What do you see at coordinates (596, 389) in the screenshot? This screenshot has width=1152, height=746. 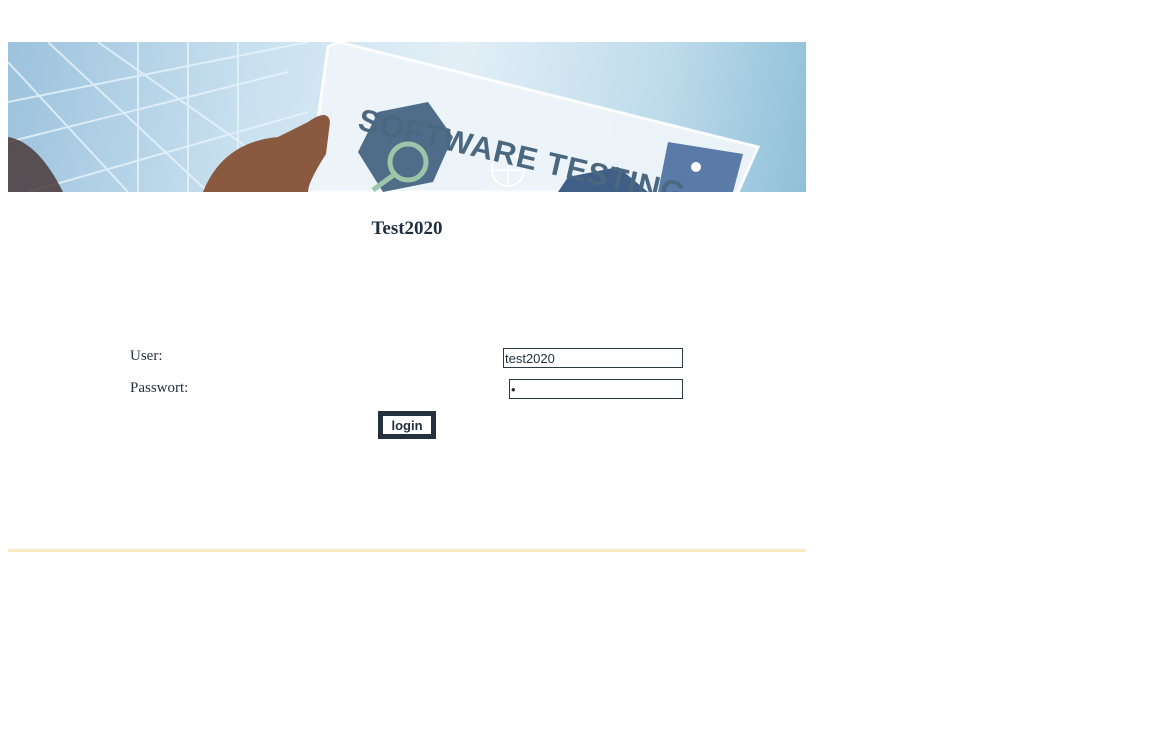 I see `password-input` at bounding box center [596, 389].